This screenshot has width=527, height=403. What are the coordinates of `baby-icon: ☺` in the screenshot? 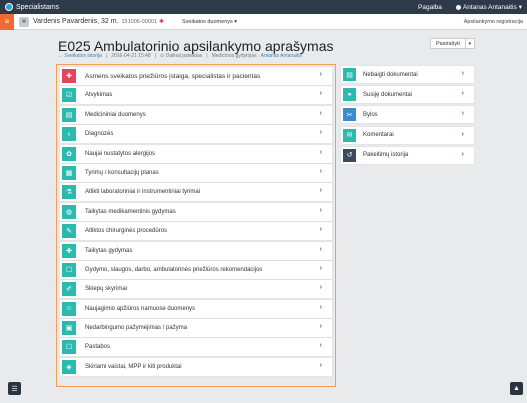 It's located at (69, 308).